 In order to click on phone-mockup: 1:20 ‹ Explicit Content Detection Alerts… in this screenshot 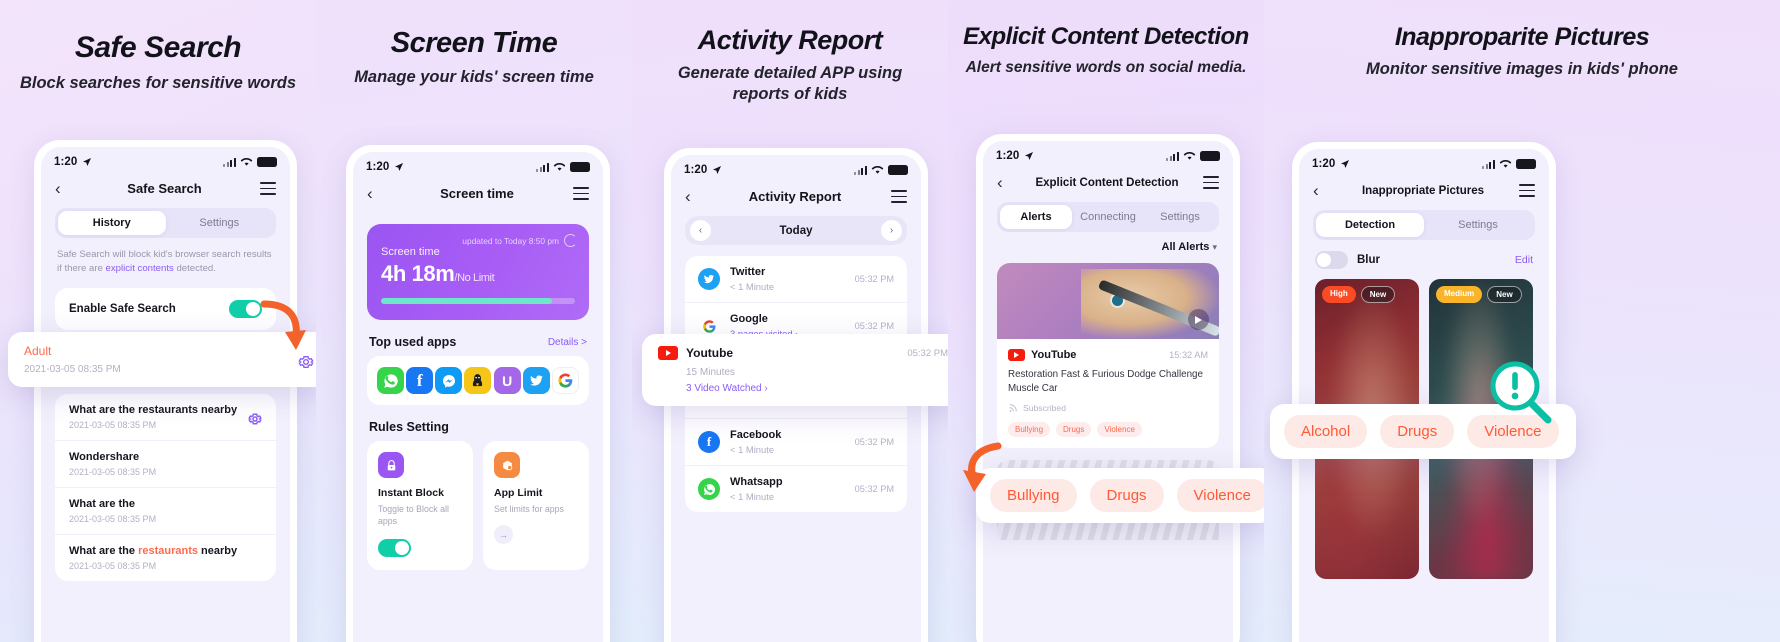, I will do `click(1108, 388)`.